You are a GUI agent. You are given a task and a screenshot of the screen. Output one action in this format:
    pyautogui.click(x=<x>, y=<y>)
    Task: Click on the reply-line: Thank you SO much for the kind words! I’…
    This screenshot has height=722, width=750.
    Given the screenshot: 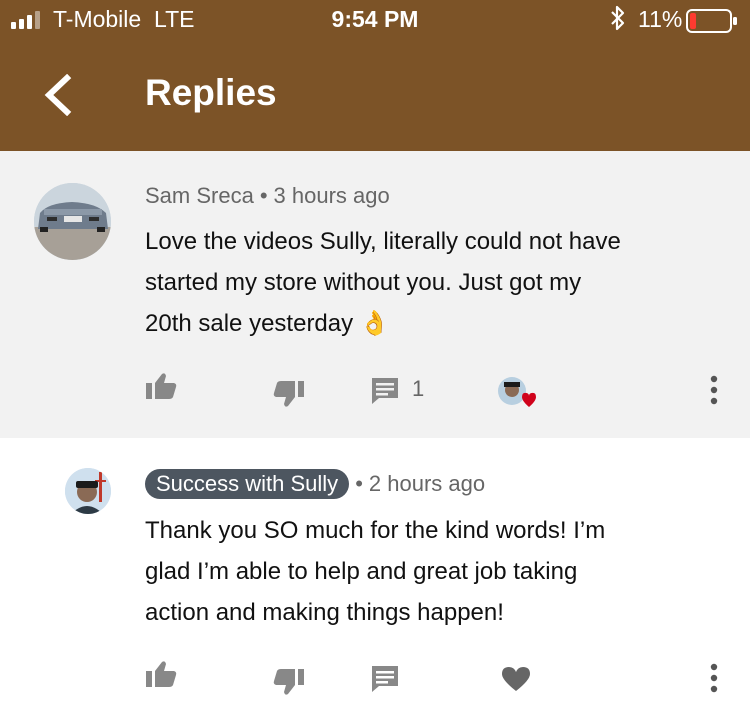 What is the action you would take?
    pyautogui.click(x=375, y=530)
    